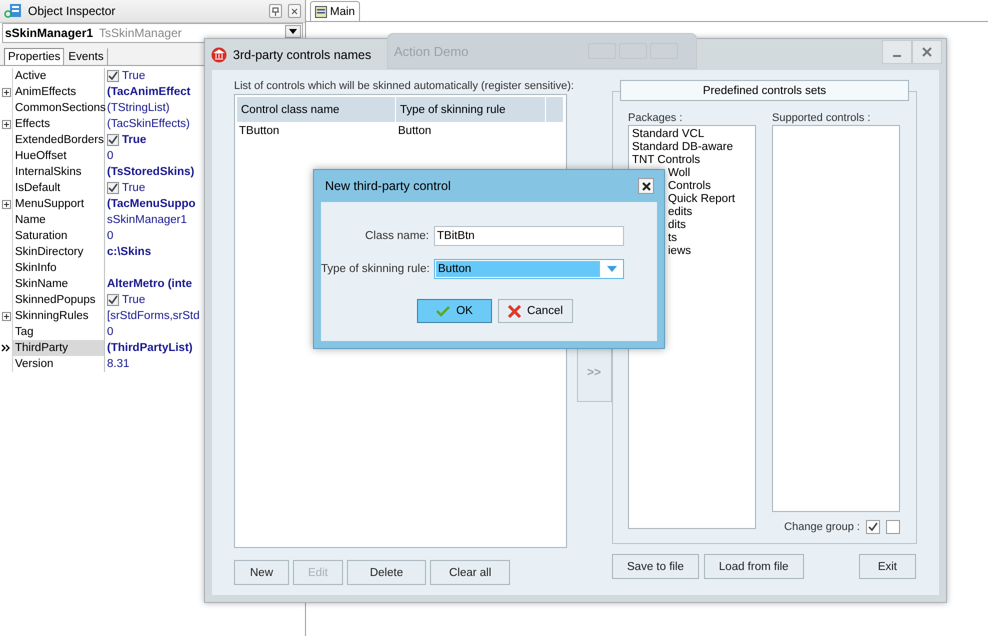 The image size is (988, 636). What do you see at coordinates (13, 11) in the screenshot?
I see `inspector-icon` at bounding box center [13, 11].